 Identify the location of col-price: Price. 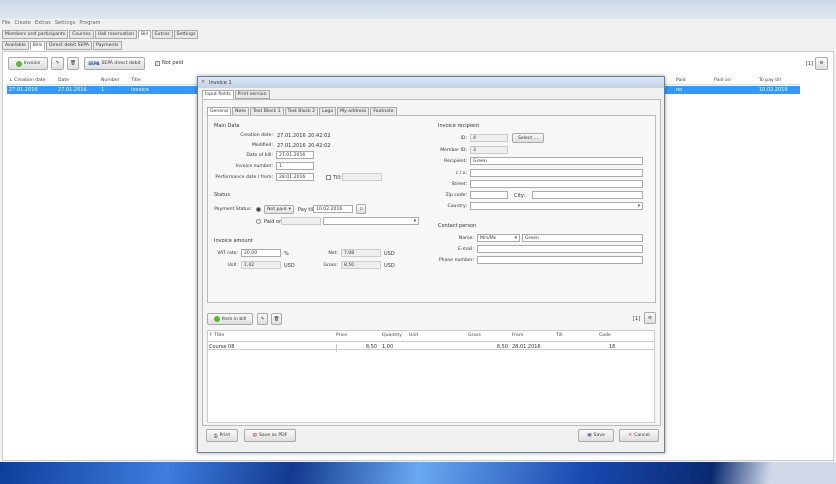
(341, 335).